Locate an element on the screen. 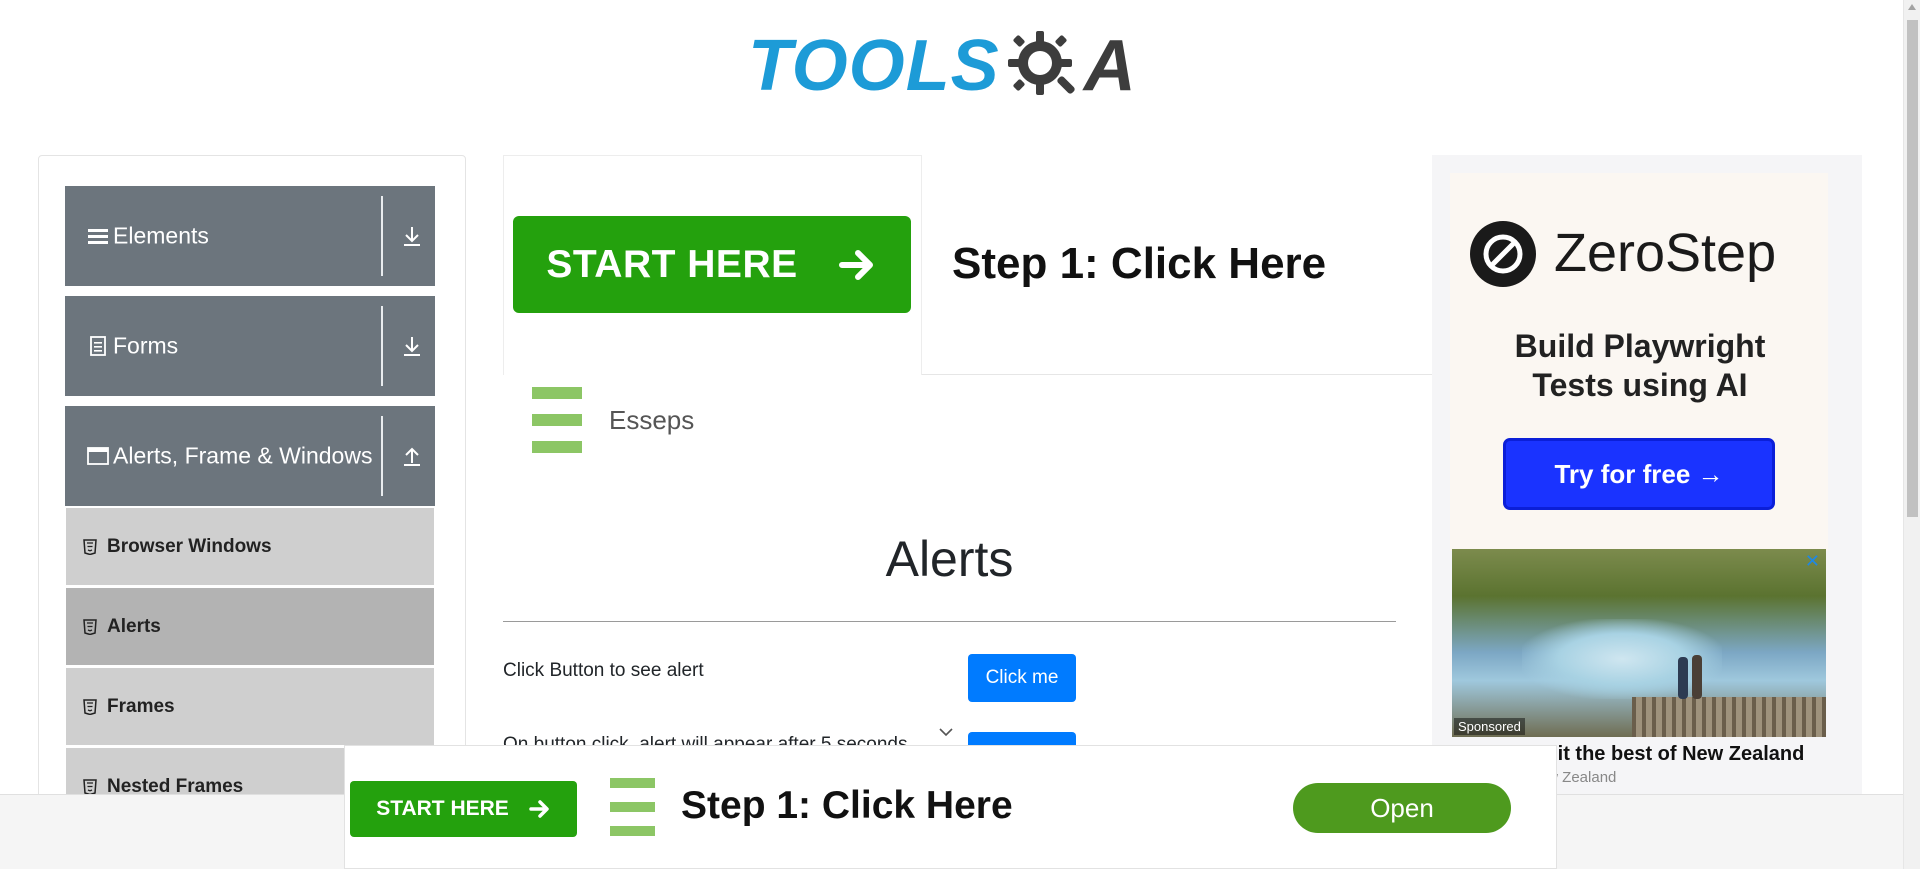 Image resolution: width=1920 pixels, height=869 pixels. toolsqa-logo: TOOLS A is located at coordinates (951, 66).